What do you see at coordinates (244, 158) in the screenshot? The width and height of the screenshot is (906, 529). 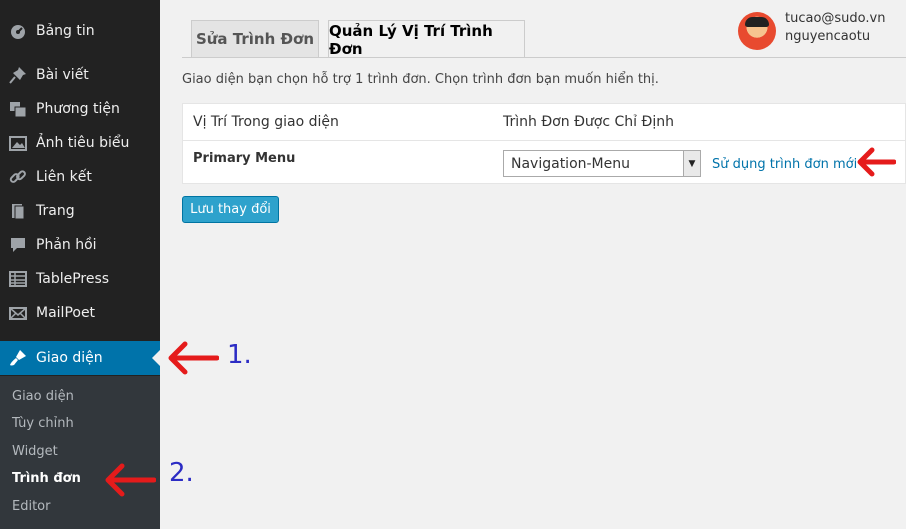 I see `location-label: Primary Menu` at bounding box center [244, 158].